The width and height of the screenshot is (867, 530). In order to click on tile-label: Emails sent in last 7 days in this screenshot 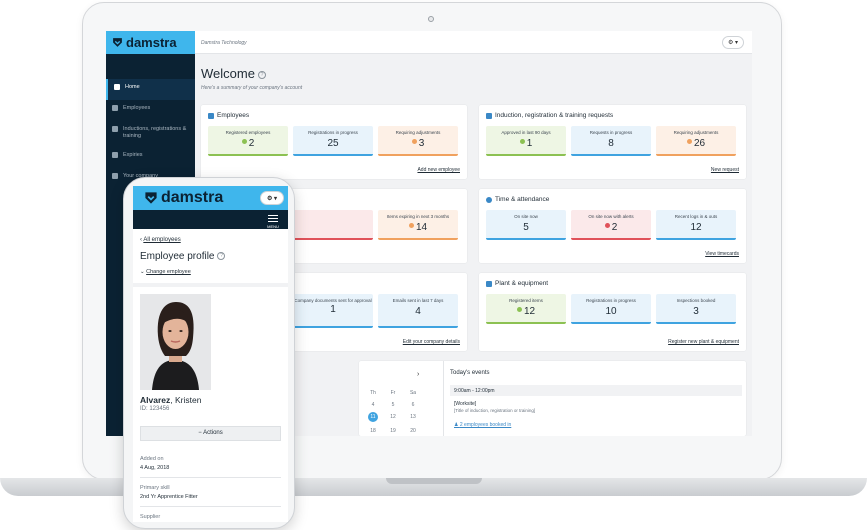, I will do `click(418, 300)`.